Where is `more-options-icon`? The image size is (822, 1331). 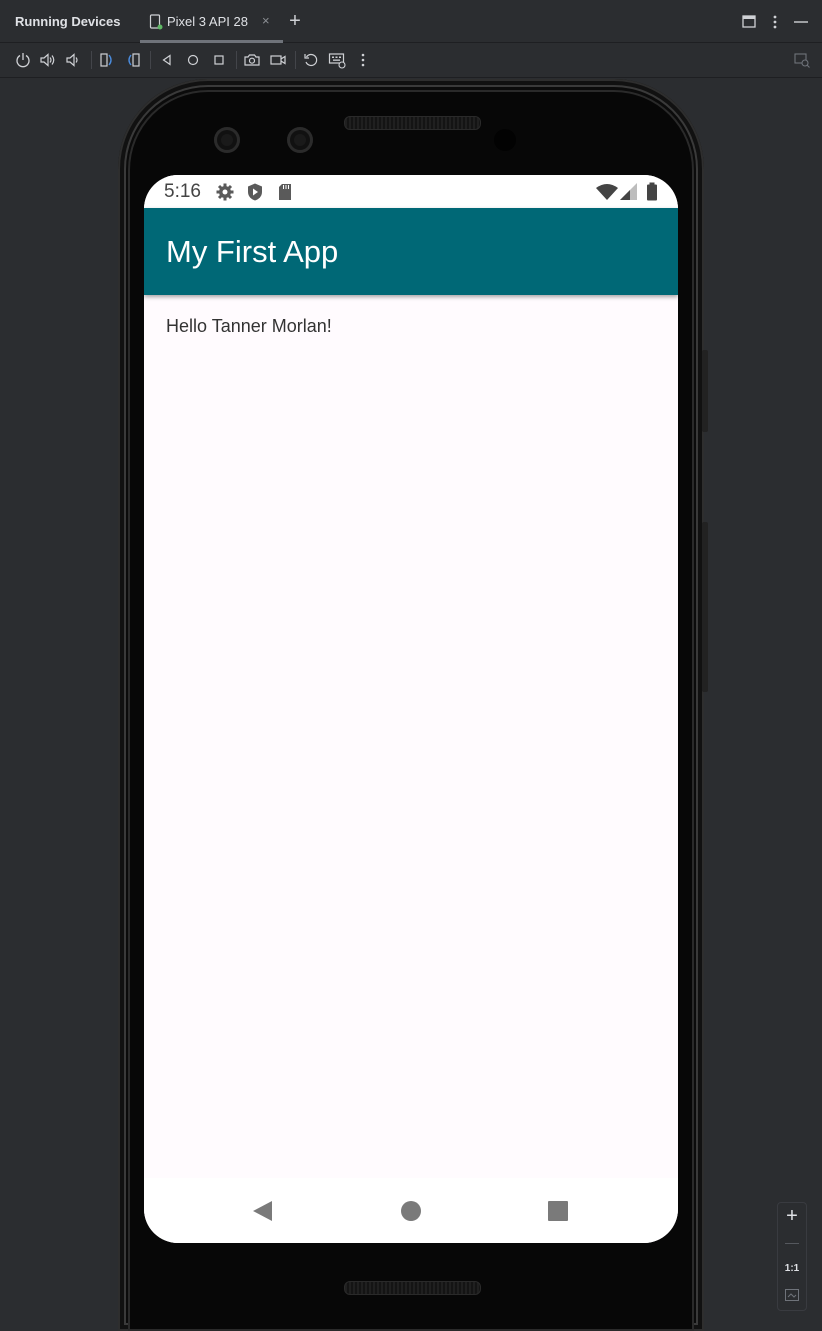
more-options-icon is located at coordinates (775, 22).